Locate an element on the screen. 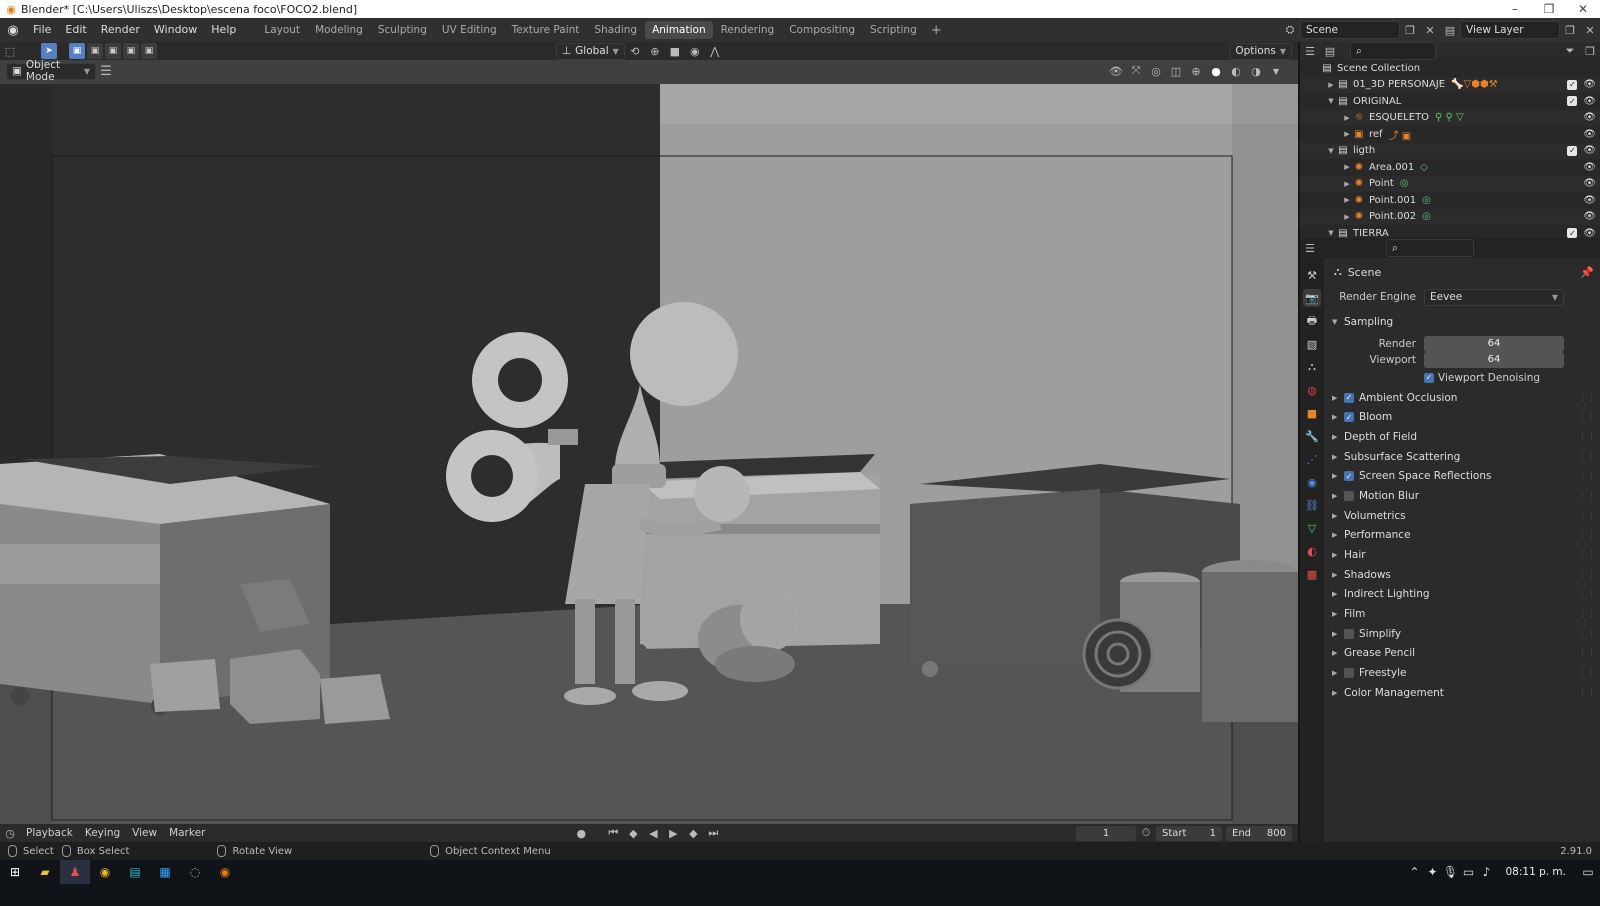  panel-color-management: ▶ Color Management ⋮⋮ is located at coordinates (1463, 693).